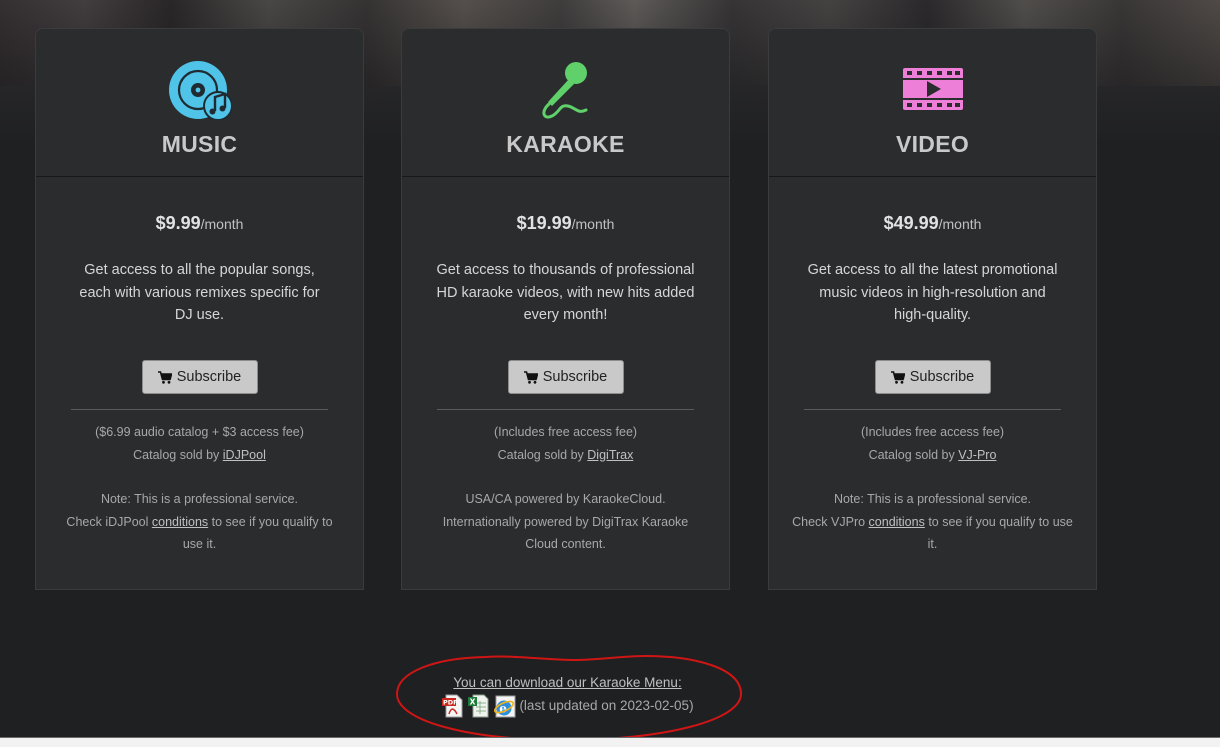 The width and height of the screenshot is (1220, 747). Describe the element at coordinates (610, 742) in the screenshot. I see `footer-strip` at that location.